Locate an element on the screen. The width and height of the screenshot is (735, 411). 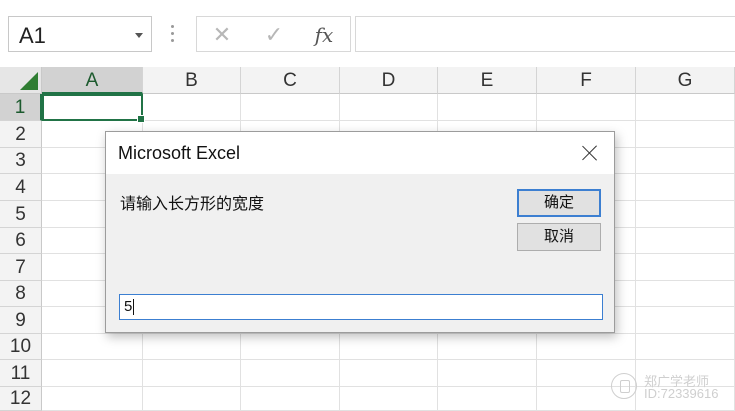
watermark-logo-icon is located at coordinates (624, 386).